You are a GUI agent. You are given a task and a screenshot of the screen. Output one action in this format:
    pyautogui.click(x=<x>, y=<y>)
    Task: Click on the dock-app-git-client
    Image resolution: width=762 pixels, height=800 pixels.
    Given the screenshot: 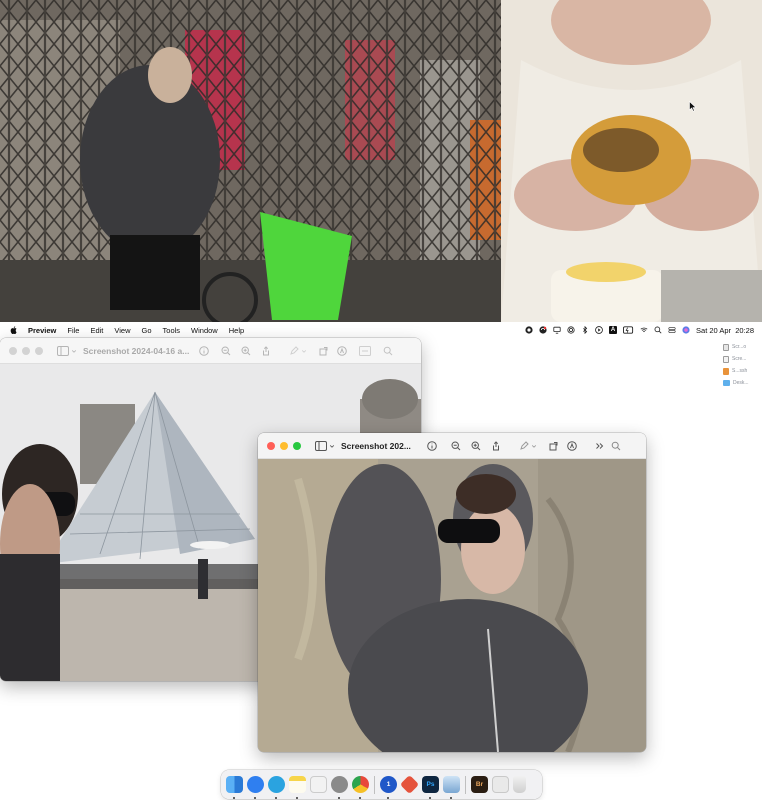 What is the action you would take?
    pyautogui.click(x=409, y=784)
    